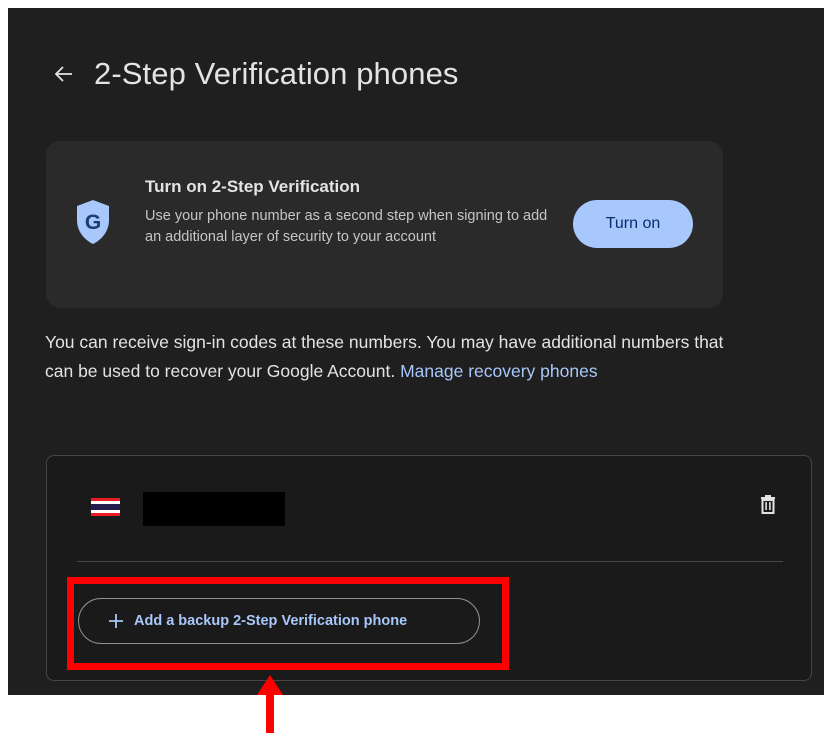 The height and width of the screenshot is (738, 824). I want to click on svg-text: G, so click(93, 222).